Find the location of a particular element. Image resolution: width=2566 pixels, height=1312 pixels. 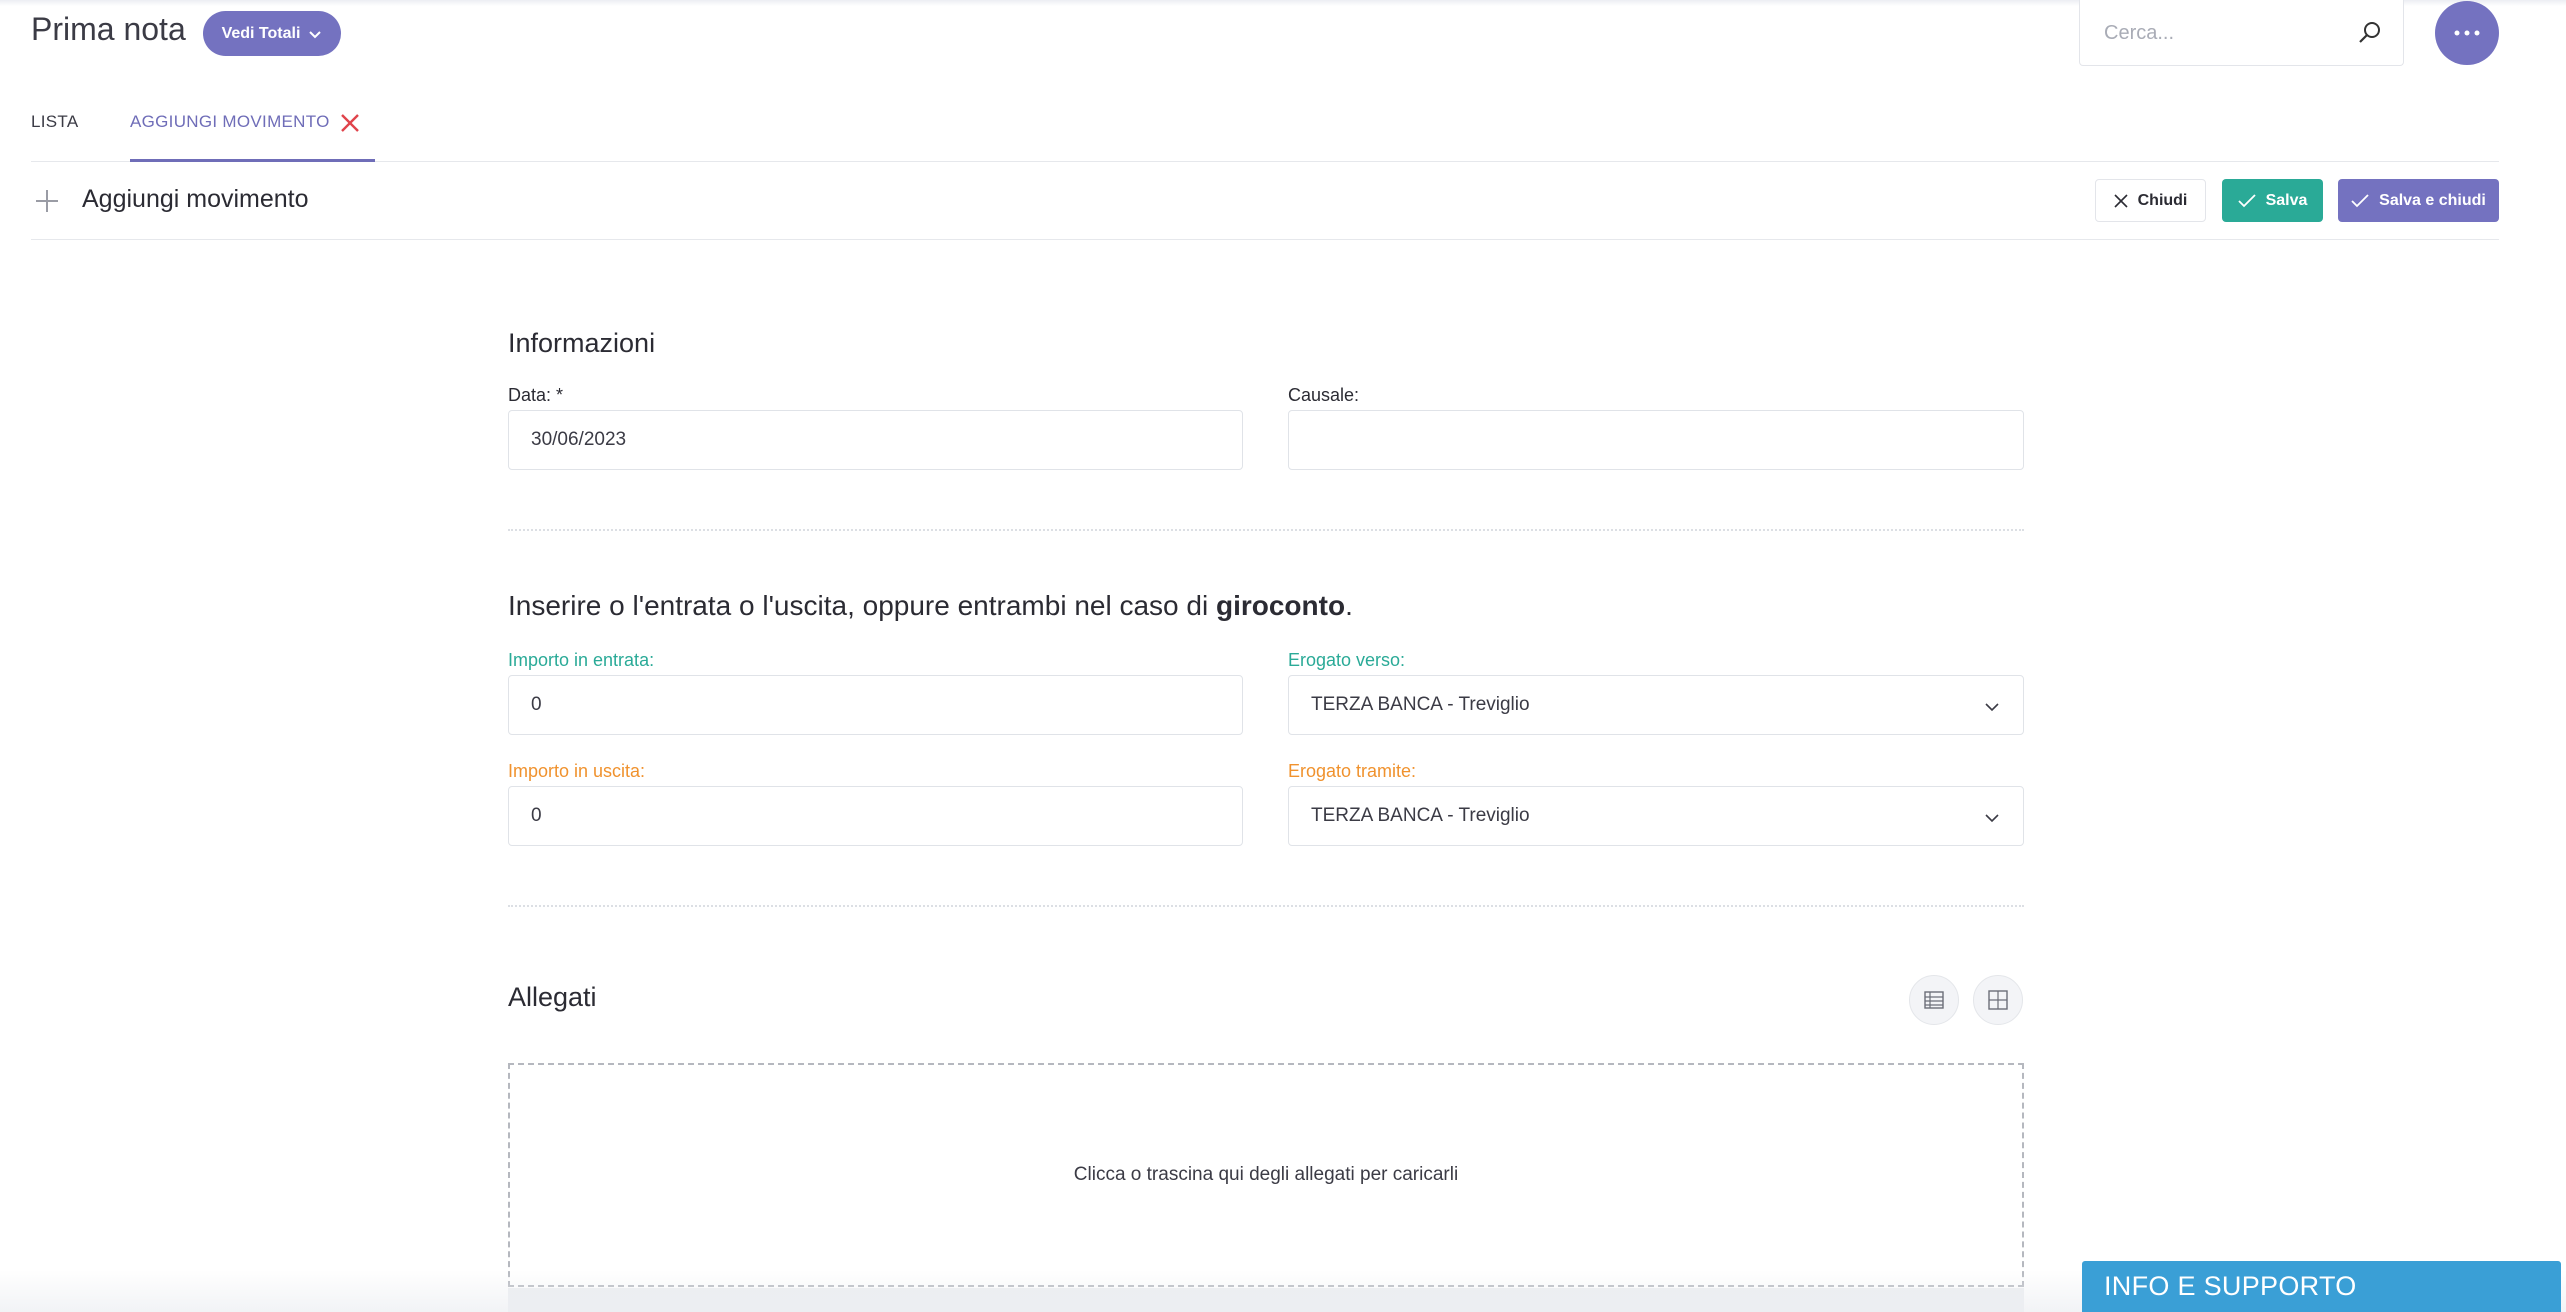

erogato-verso-select: TERZA BANCA - Treviglio is located at coordinates (1656, 705).